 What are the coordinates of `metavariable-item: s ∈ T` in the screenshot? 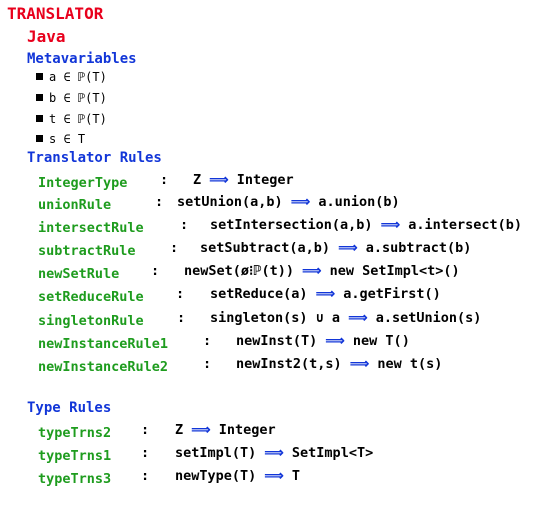 It's located at (60, 139).